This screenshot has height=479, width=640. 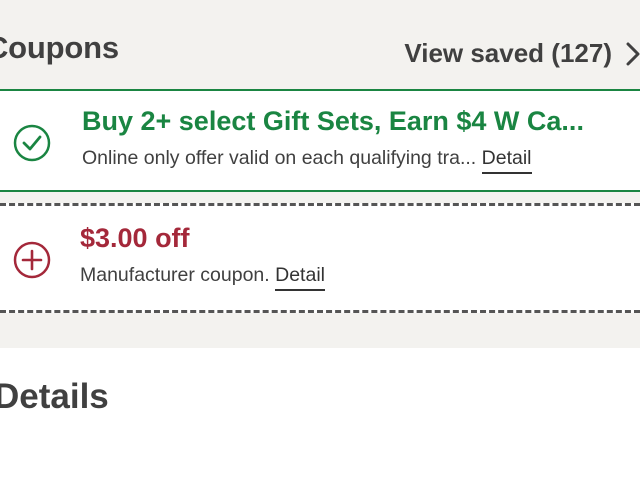 I want to click on section-title-coupons: Coupons, so click(x=59, y=47).